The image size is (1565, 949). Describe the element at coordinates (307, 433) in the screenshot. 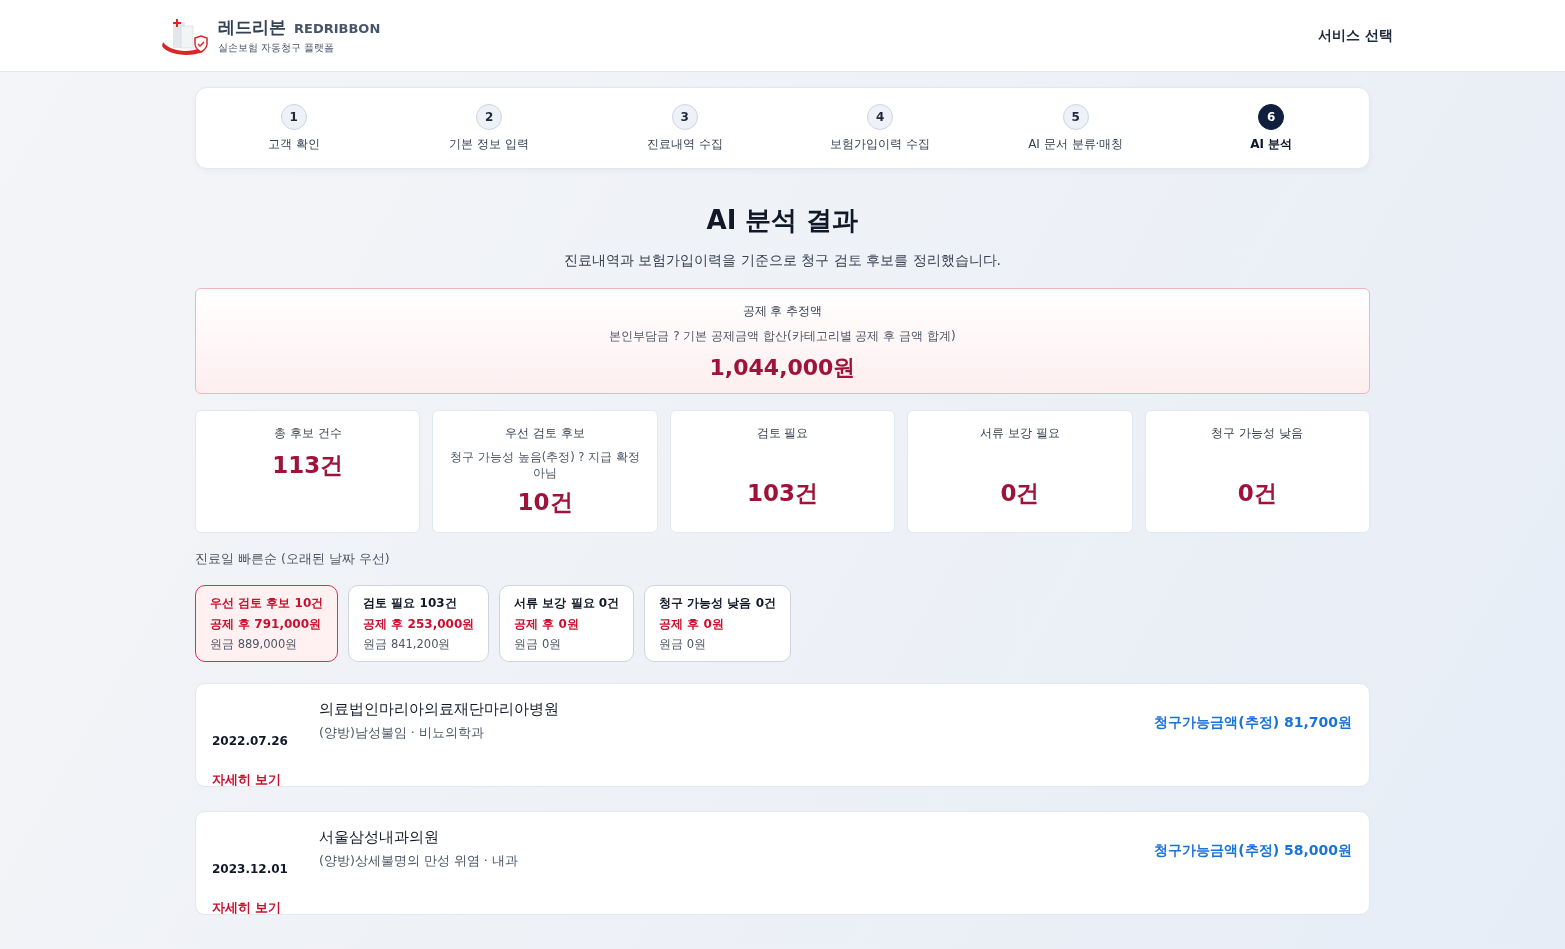

I see `stat-label: 총 후보 건수` at that location.